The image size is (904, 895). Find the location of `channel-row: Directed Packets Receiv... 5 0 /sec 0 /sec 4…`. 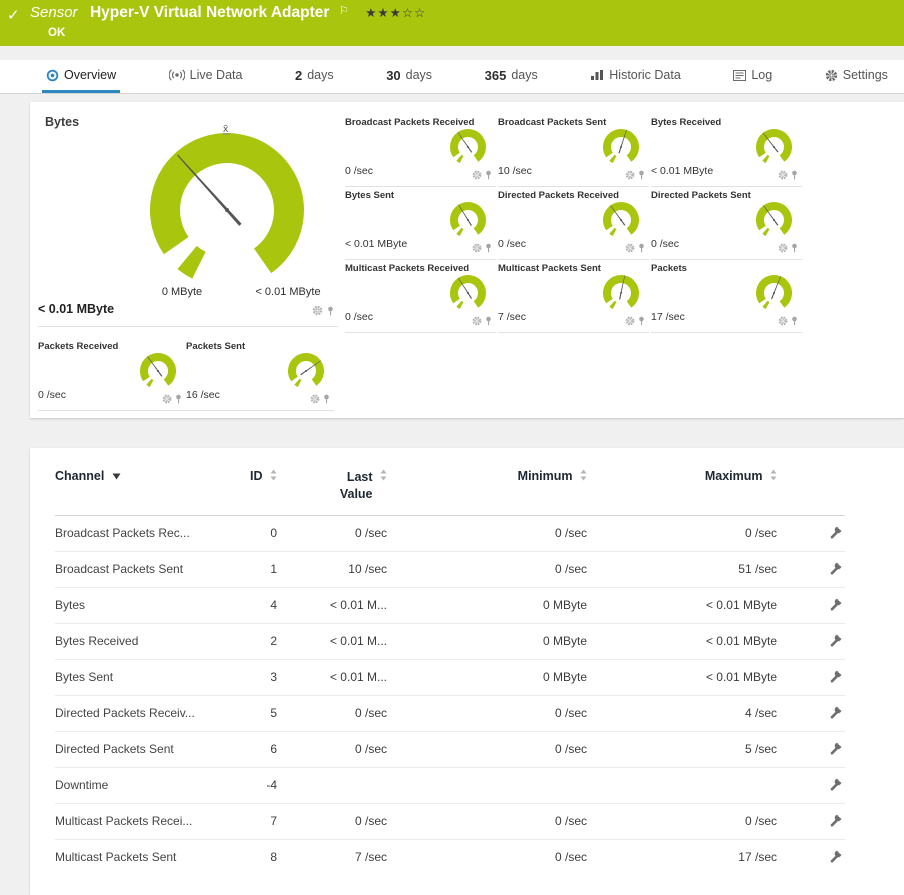

channel-row: Directed Packets Receiv... 5 0 /sec 0 /sec 4… is located at coordinates (450, 713).